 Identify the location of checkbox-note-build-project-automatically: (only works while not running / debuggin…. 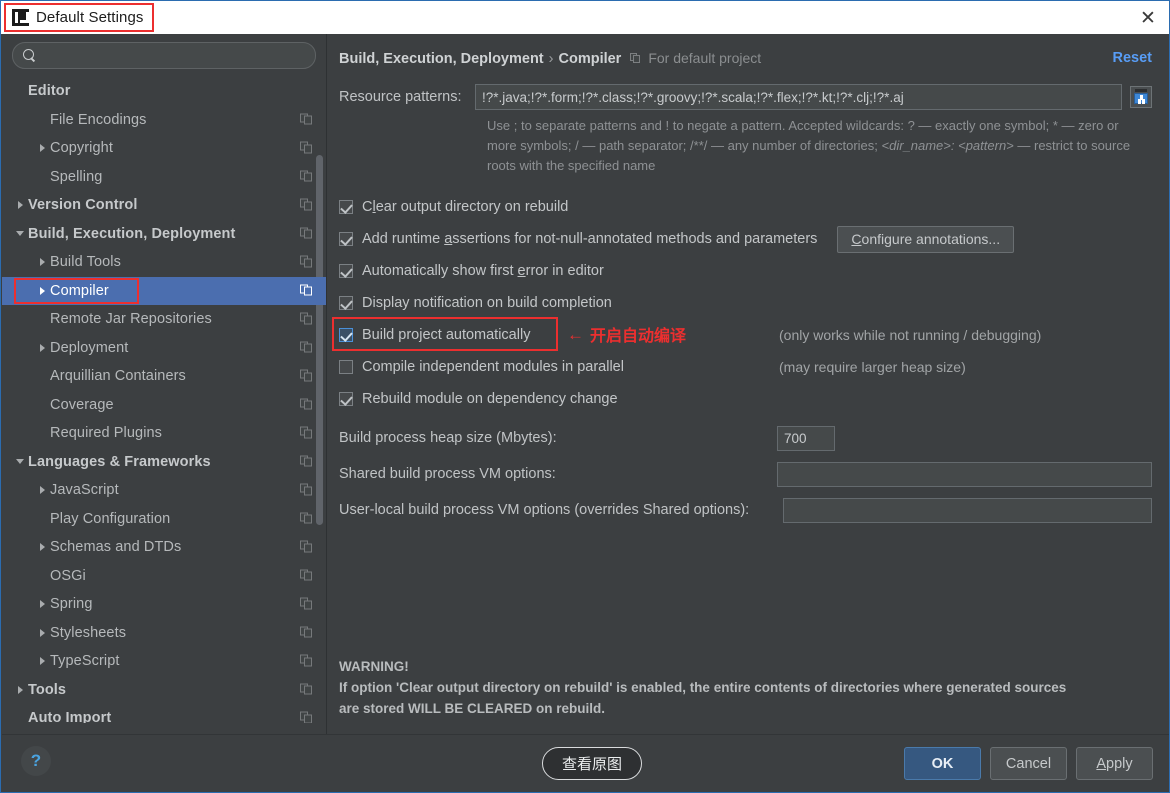
(910, 335).